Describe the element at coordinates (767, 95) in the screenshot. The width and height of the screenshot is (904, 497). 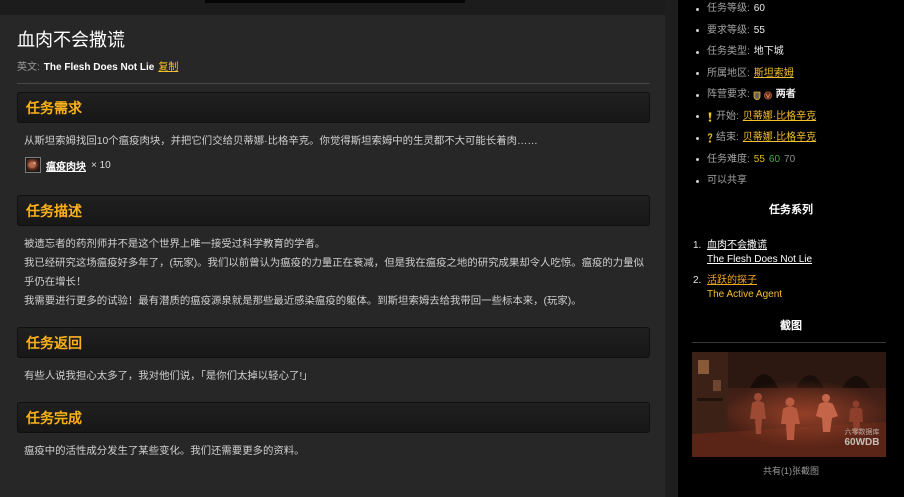
I see `horde-icon` at that location.